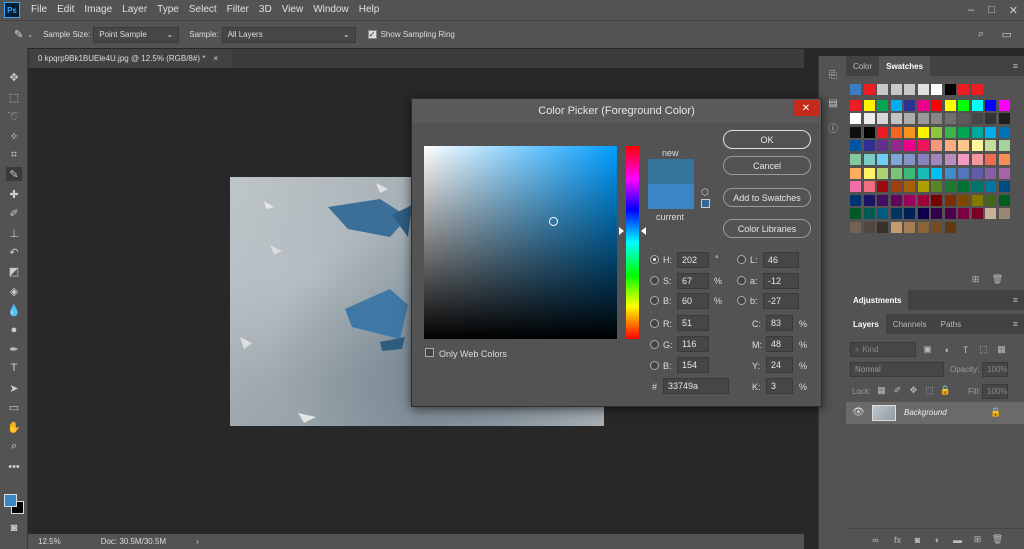  What do you see at coordinates (806, 108) in the screenshot?
I see `dialog-close-button: ✕` at bounding box center [806, 108].